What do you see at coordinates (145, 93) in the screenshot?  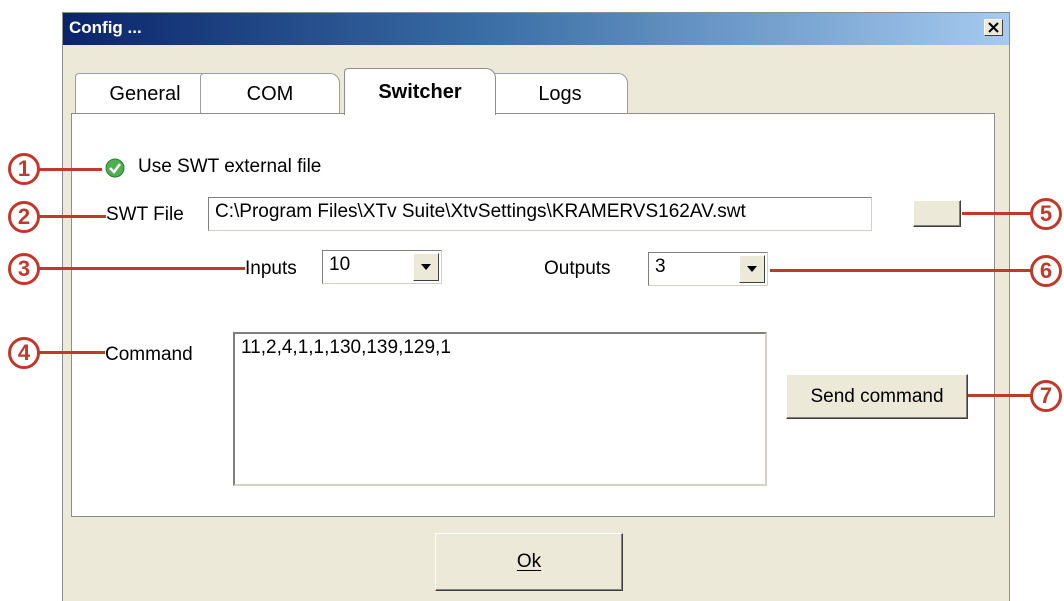 I see `tab-general: General` at bounding box center [145, 93].